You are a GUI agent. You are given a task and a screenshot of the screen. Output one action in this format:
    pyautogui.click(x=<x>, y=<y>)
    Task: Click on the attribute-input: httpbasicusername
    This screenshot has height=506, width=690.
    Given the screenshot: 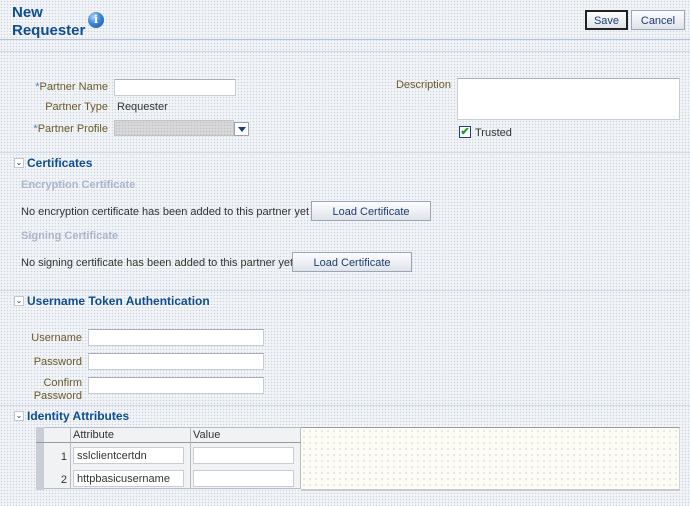 What is the action you would take?
    pyautogui.click(x=128, y=478)
    